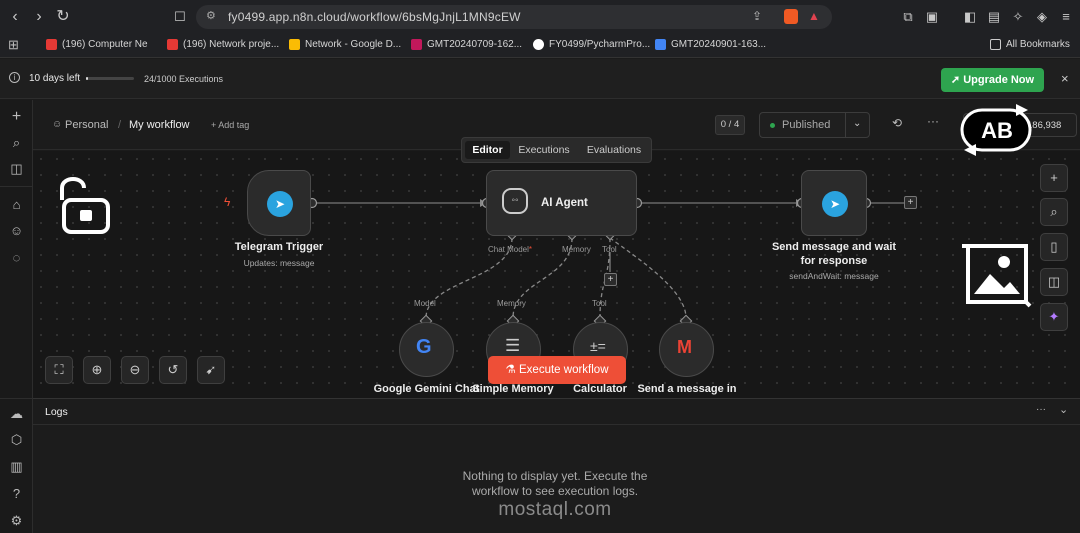  Describe the element at coordinates (515, 201) in the screenshot. I see `robot-icon: ◦◦` at that location.